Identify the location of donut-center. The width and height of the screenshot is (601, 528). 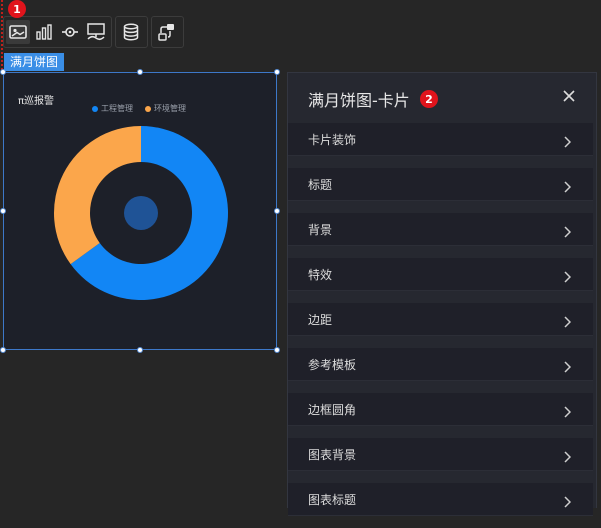
(141, 213).